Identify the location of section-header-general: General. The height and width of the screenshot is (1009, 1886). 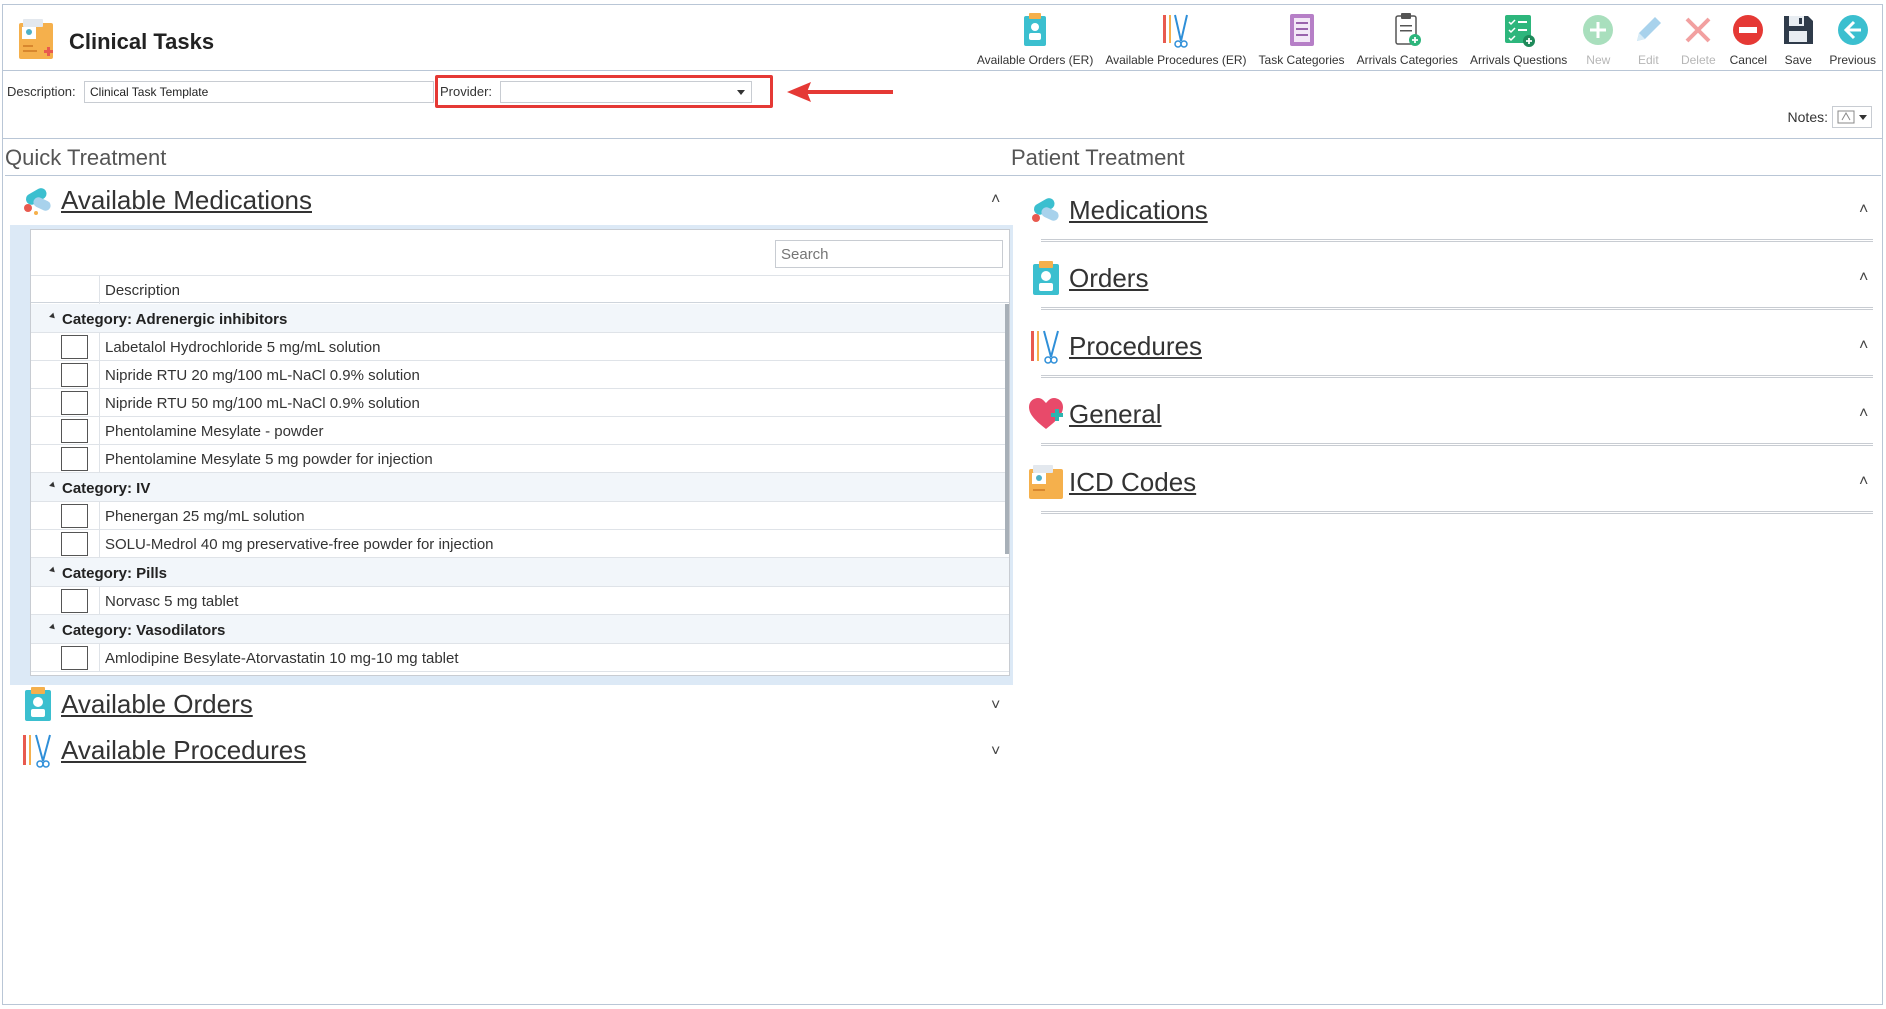
(1094, 414).